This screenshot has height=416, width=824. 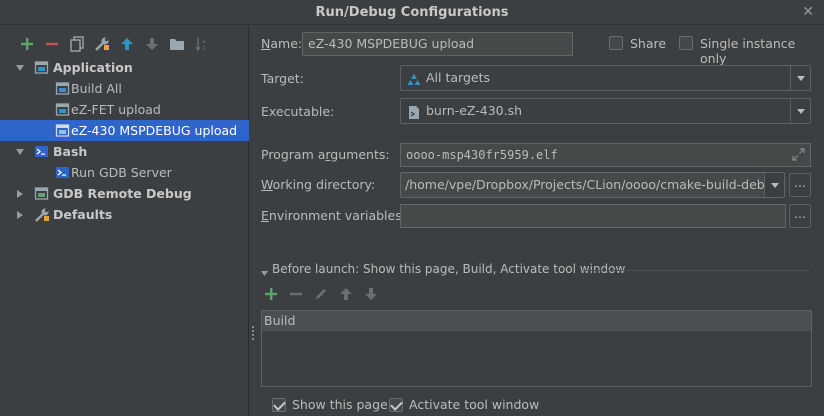 I want to click on show-this-page-checkbox, so click(x=279, y=405).